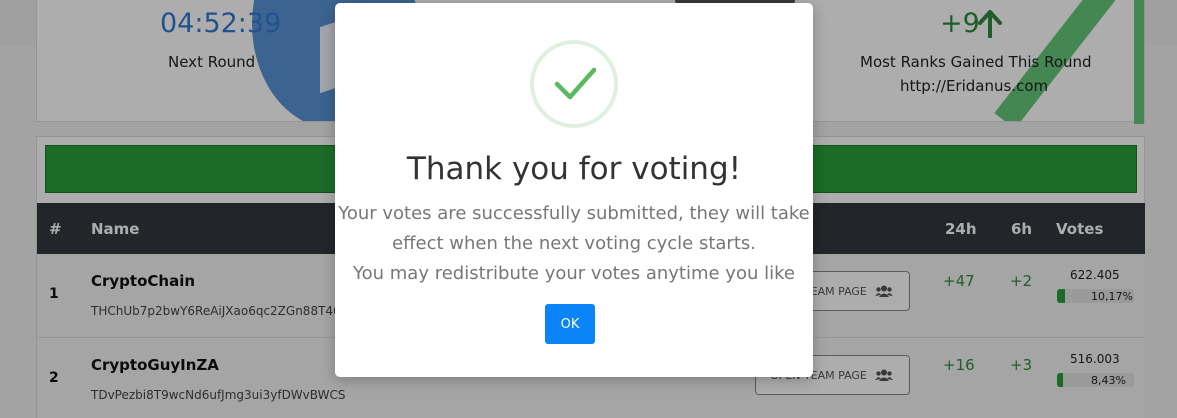 The image size is (1177, 418). I want to click on dialog-title: Thank you for voting!, so click(574, 169).